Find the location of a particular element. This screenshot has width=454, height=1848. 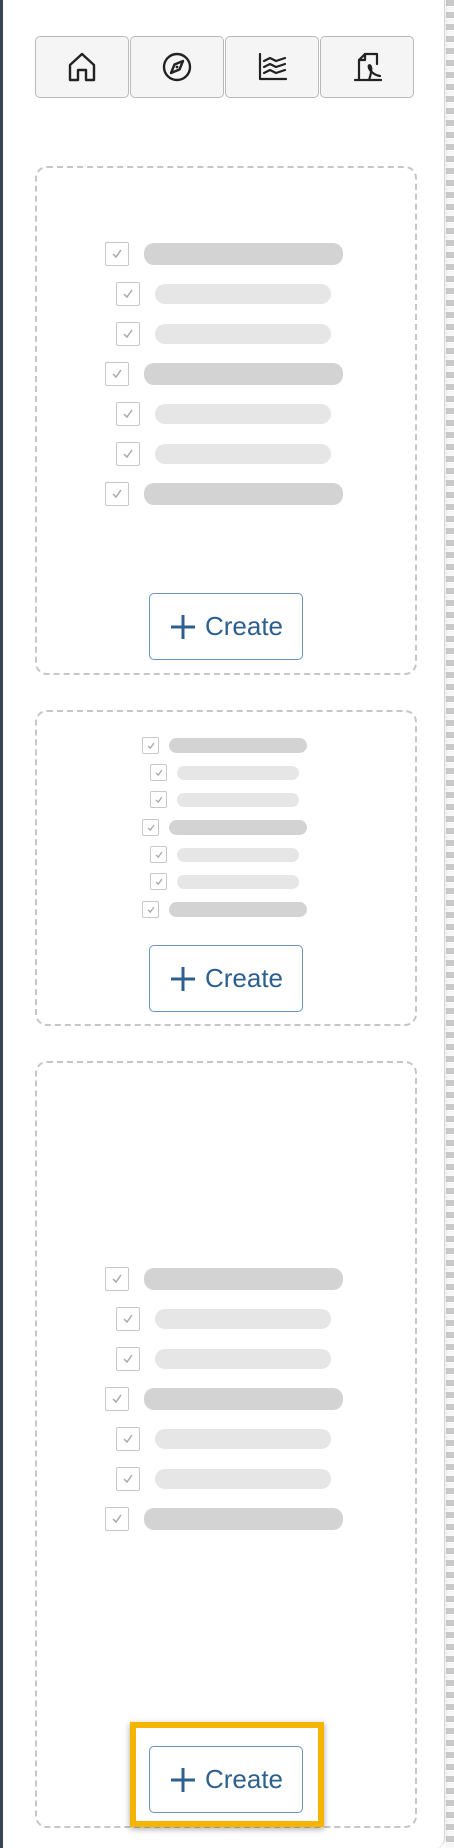

chart-button is located at coordinates (272, 67).